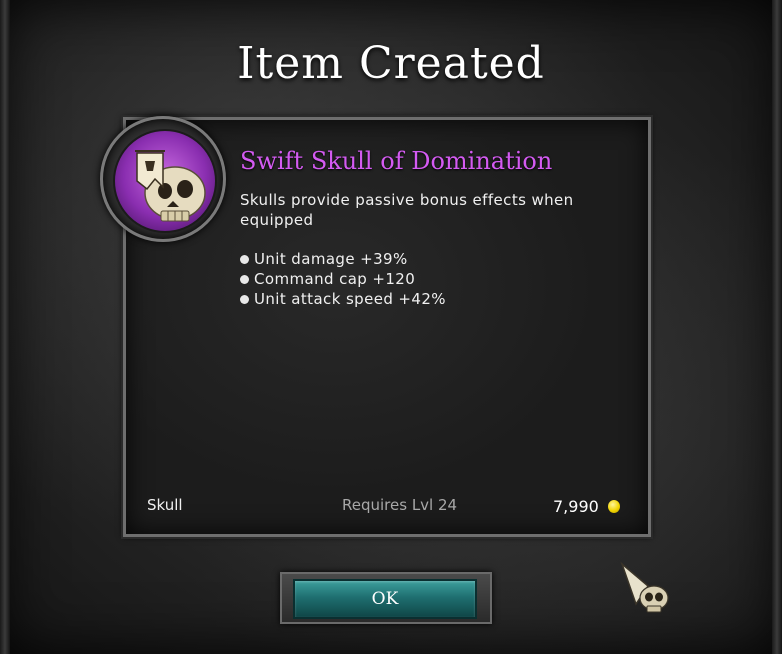 The height and width of the screenshot is (654, 782). I want to click on dialog-title: Item Created, so click(391, 63).